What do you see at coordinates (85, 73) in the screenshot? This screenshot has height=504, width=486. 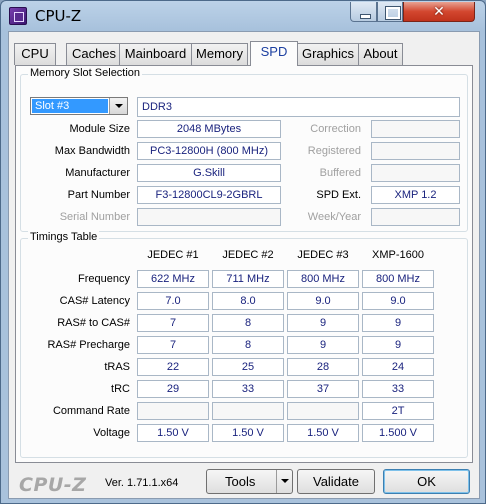 I see `memory-slot-selection-title: Memory Slot Selection` at bounding box center [85, 73].